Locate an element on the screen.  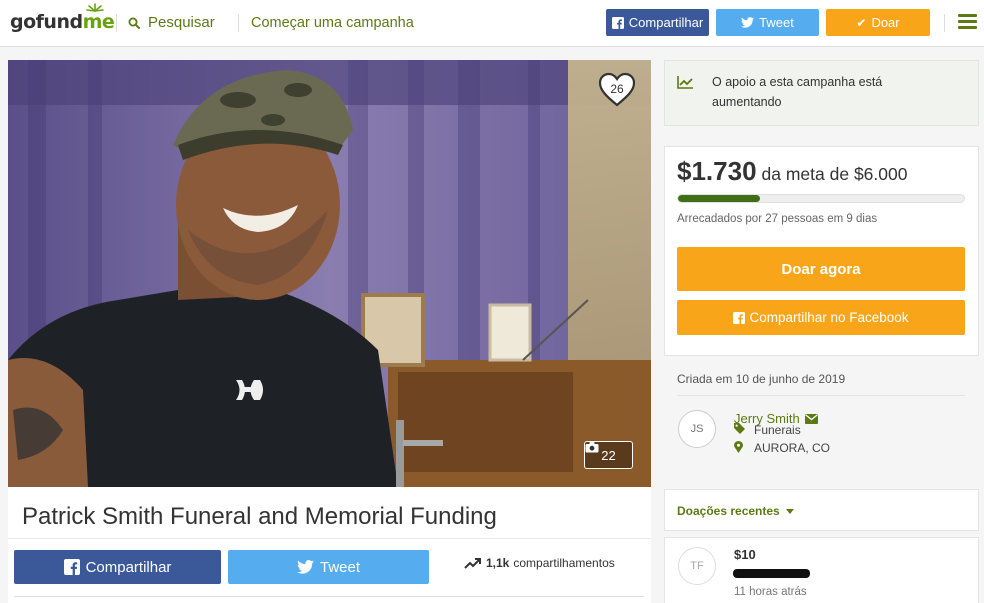
donation-amount: $10 is located at coordinates (745, 554).